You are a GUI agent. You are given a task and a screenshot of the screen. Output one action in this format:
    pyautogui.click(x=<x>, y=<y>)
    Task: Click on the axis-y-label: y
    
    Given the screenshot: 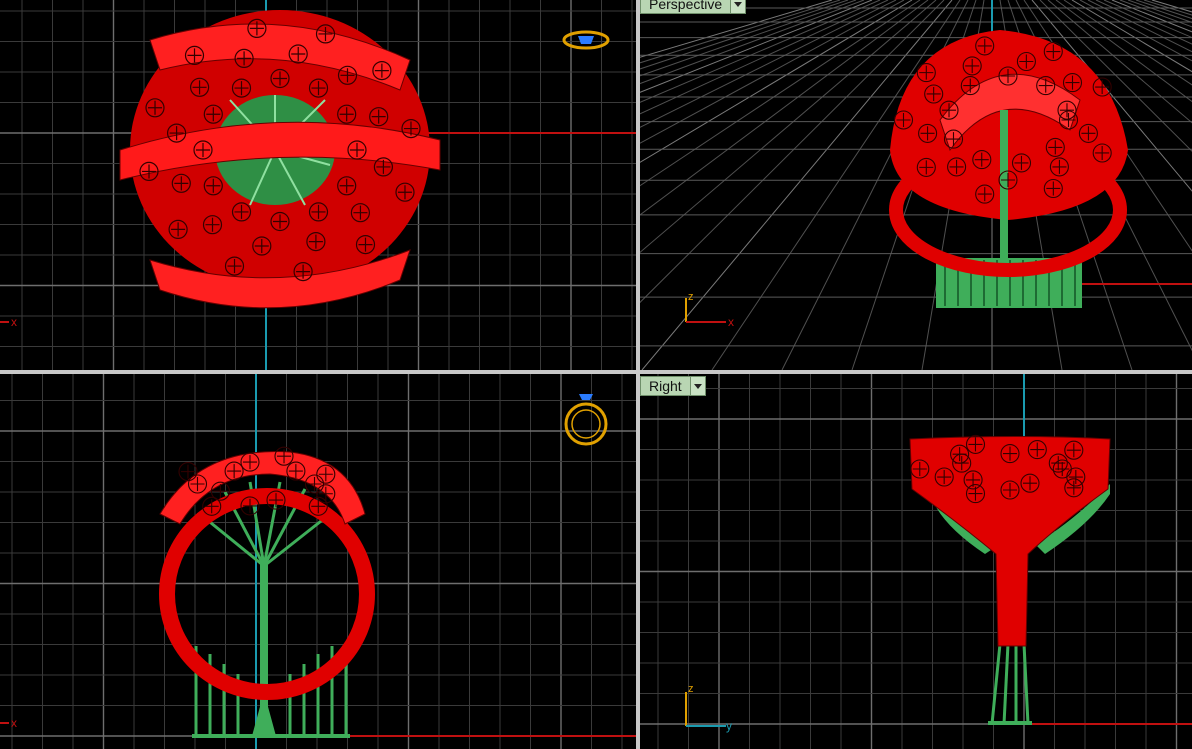 What is the action you would take?
    pyautogui.click(x=729, y=726)
    